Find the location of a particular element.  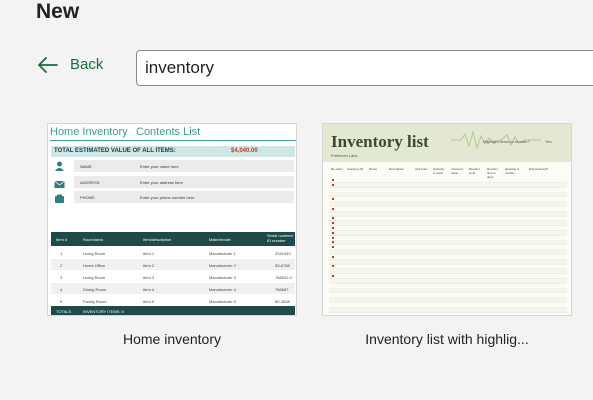

envelope-icon is located at coordinates (59, 184).